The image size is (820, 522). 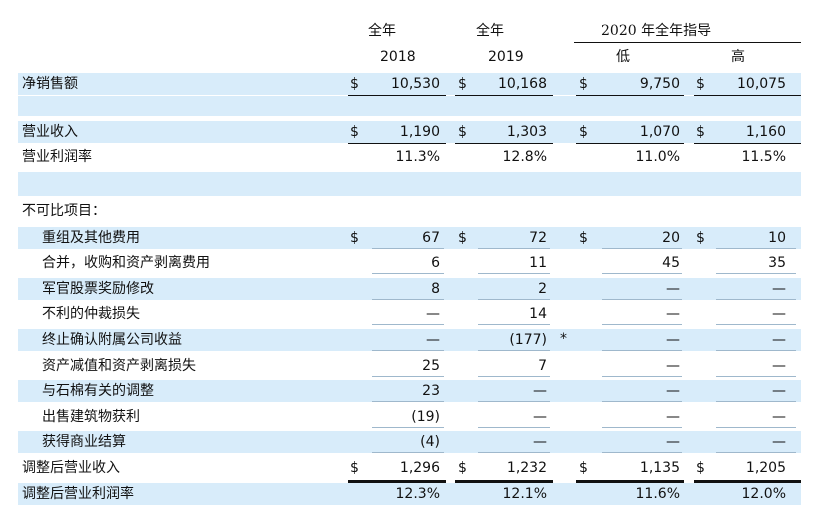 I want to click on value-cell: 25, so click(x=431, y=366).